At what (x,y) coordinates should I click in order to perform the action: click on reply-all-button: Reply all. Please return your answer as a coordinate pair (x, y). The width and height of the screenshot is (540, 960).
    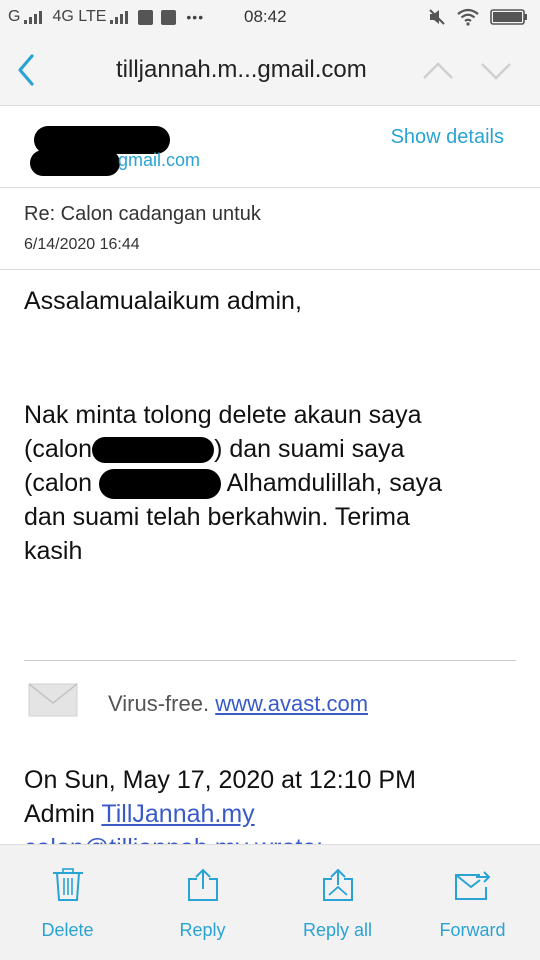
    Looking at the image, I should click on (337, 902).